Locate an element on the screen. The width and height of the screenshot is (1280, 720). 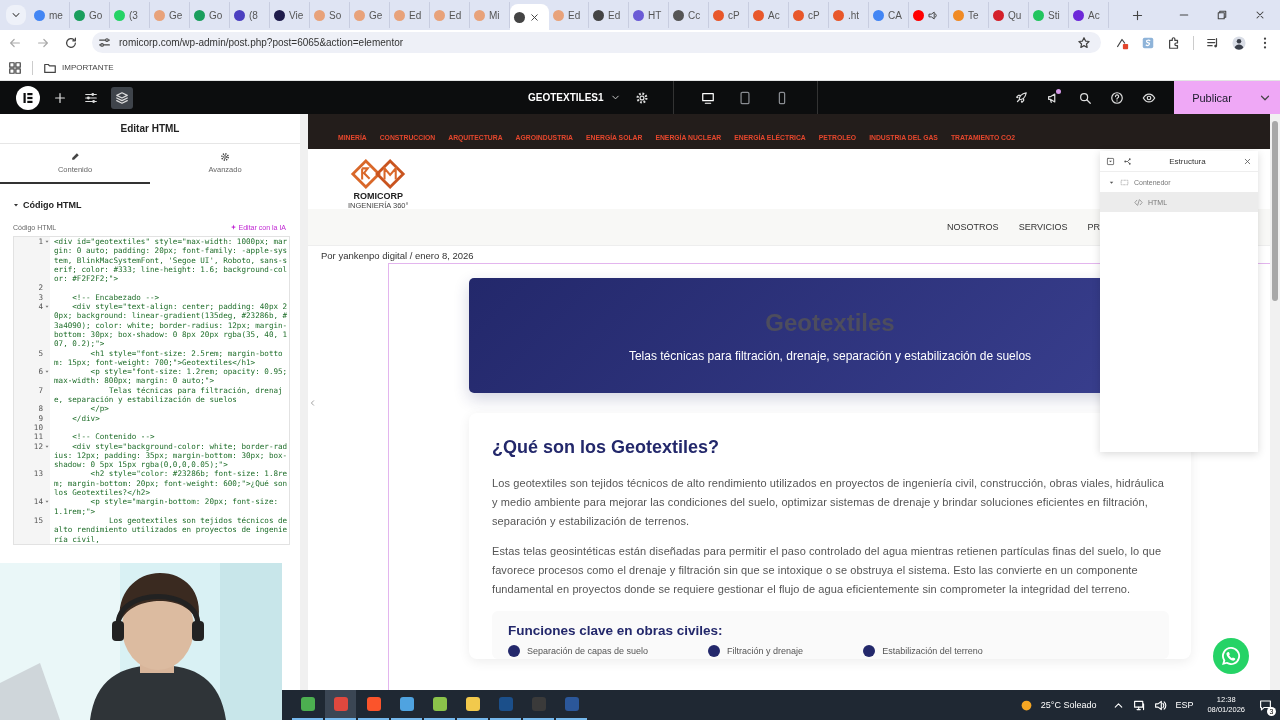
sparkle-icon is located at coordinates (233, 227).